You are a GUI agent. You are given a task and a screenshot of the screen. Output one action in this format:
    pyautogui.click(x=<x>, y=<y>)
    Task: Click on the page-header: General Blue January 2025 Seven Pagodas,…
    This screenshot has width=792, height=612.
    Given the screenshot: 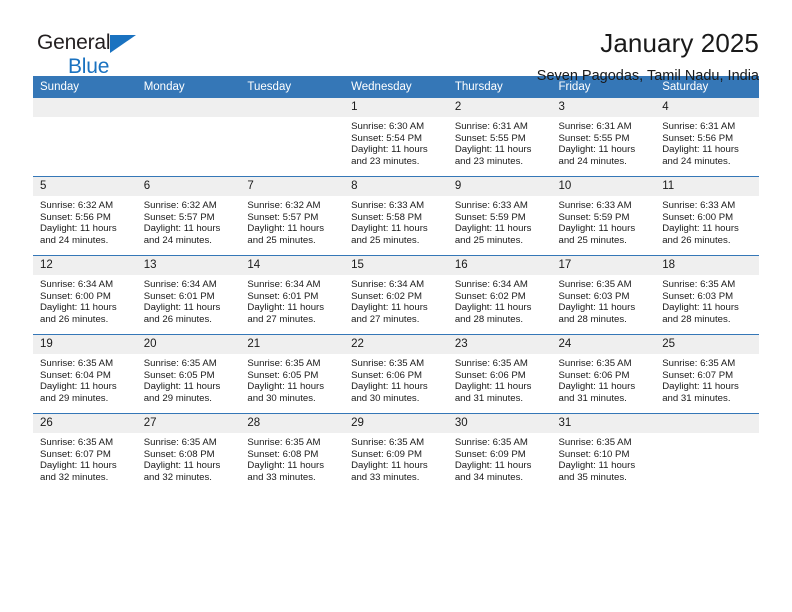 What is the action you would take?
    pyautogui.click(x=396, y=42)
    